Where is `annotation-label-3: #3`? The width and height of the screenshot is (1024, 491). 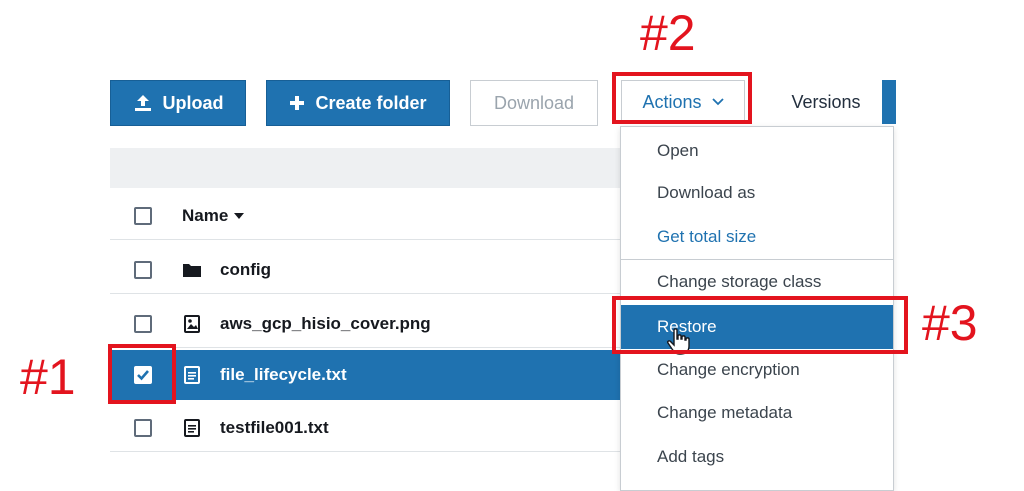
annotation-label-3: #3 is located at coordinates (950, 323).